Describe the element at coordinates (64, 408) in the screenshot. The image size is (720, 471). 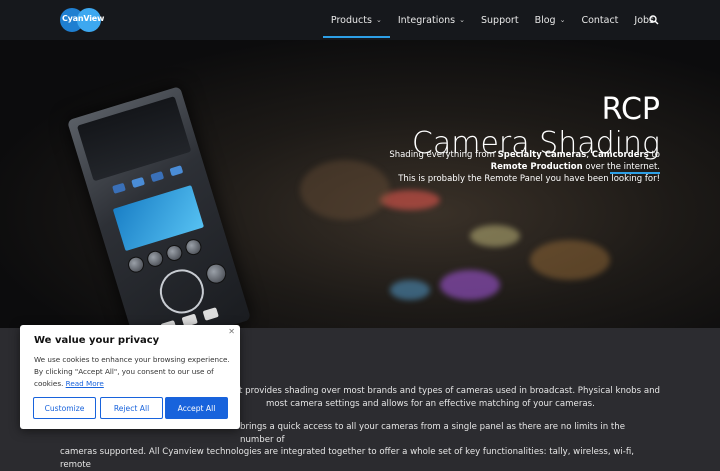
I see `customize-button: Customize` at that location.